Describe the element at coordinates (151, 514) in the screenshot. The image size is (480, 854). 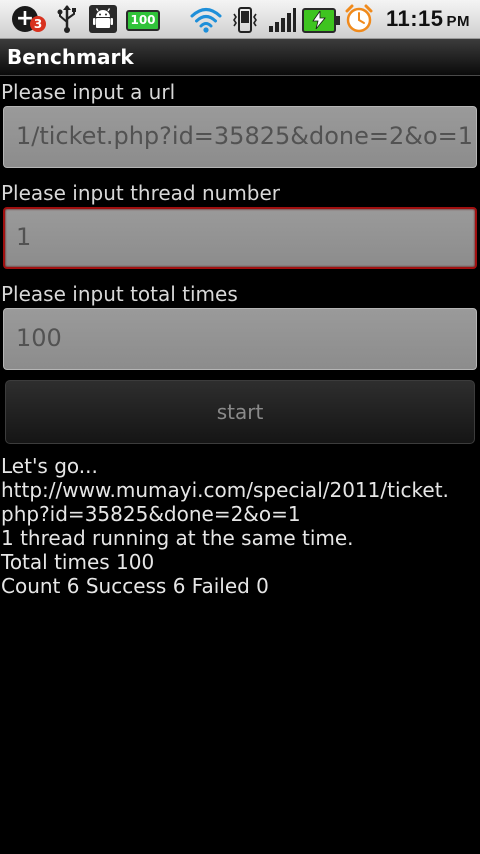
I see `log-line: php?id=35825&done=2&o=1` at that location.